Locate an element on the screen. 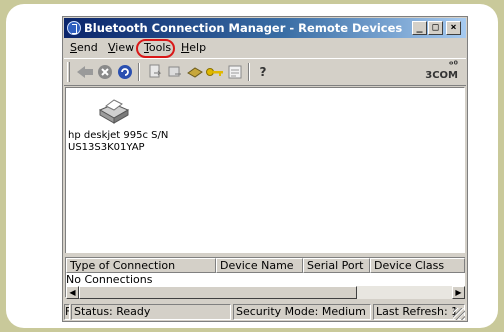  menu-help-label: elp is located at coordinates (198, 47).